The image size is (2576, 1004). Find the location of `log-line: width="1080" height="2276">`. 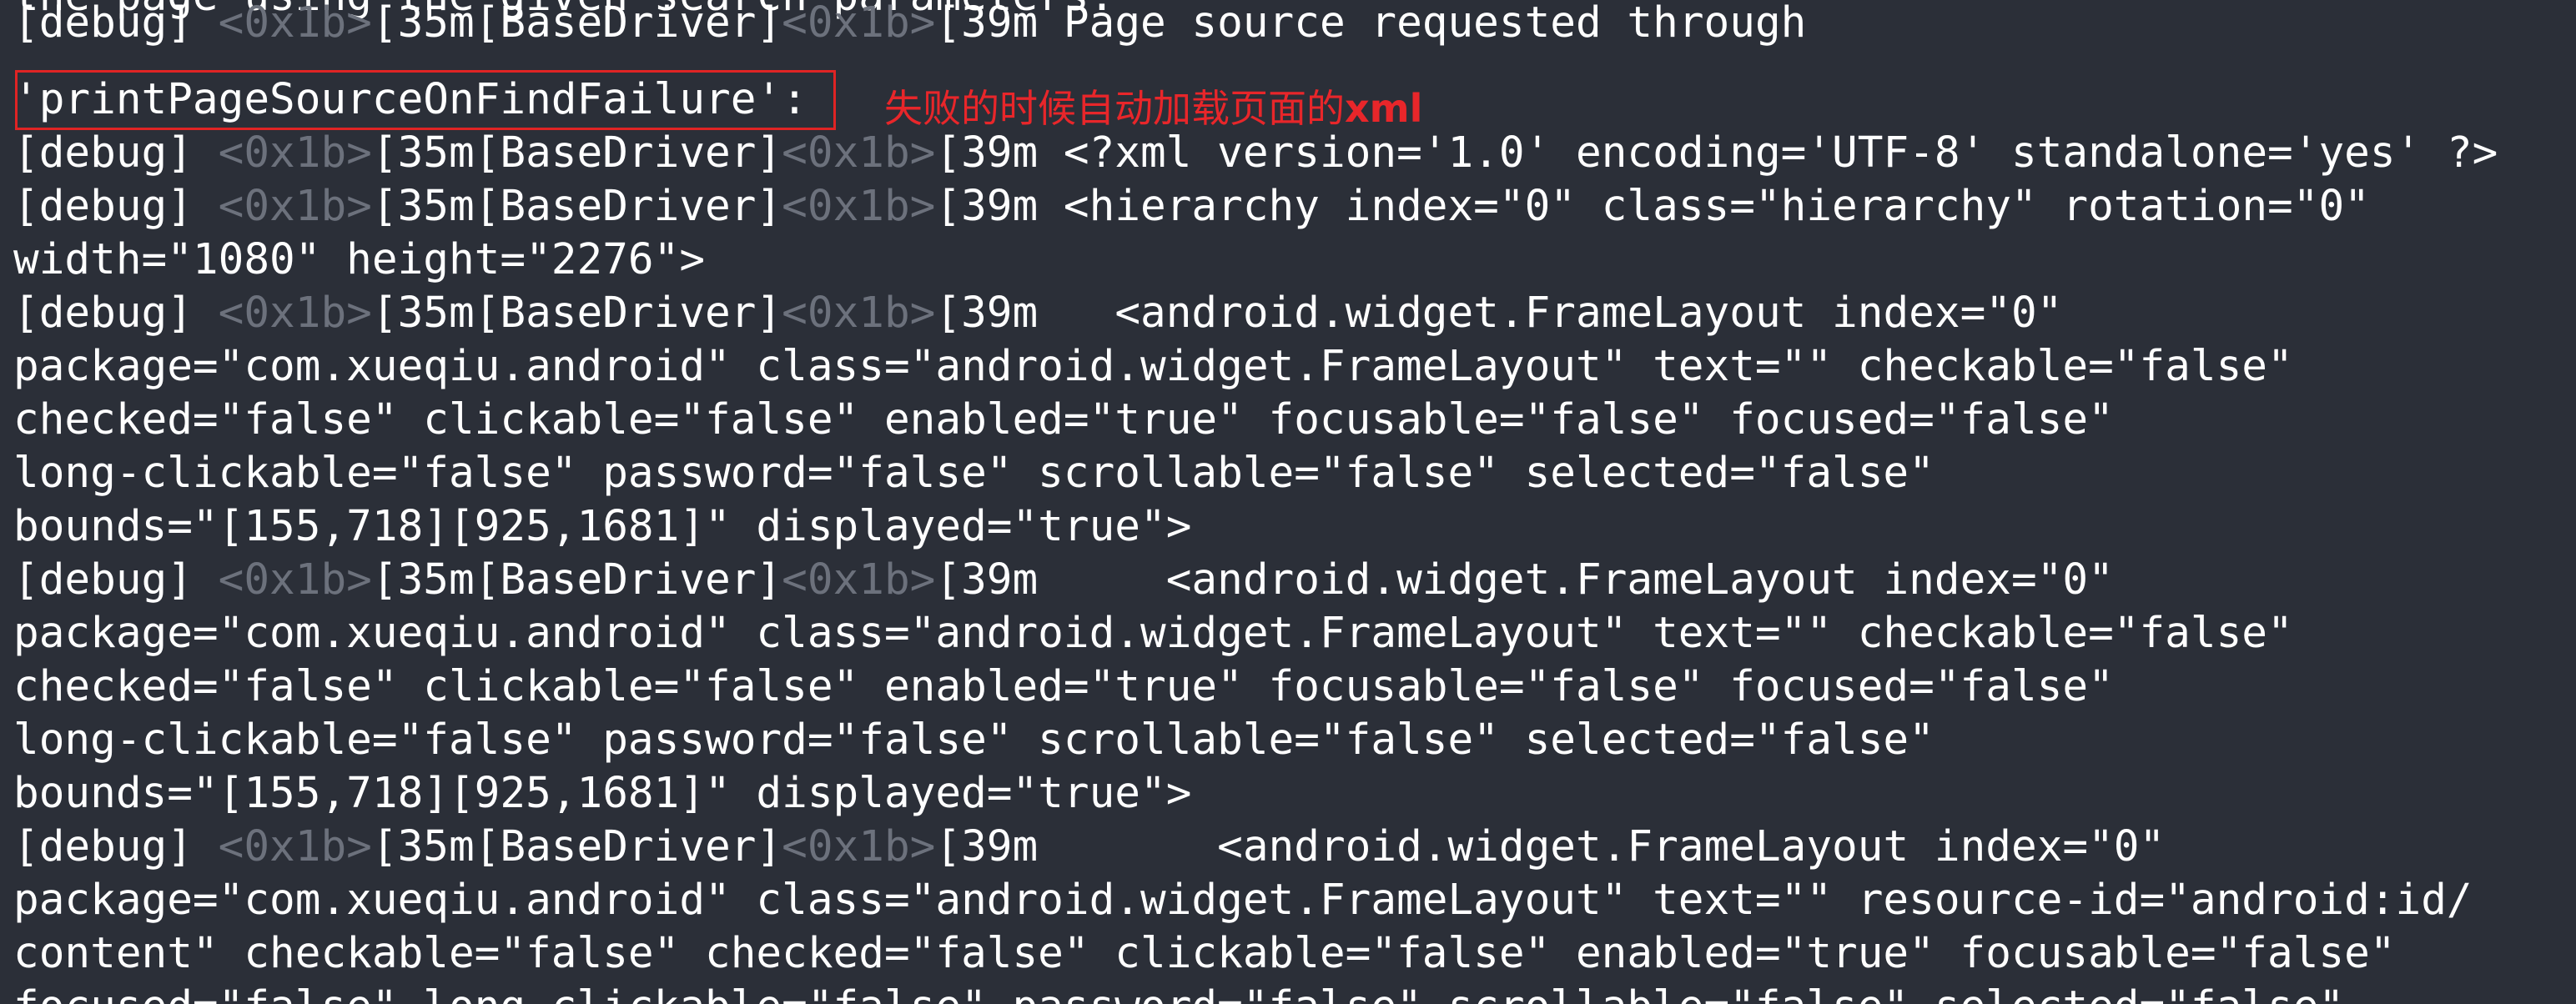

log-line: width="1080" height="2276"> is located at coordinates (359, 260).